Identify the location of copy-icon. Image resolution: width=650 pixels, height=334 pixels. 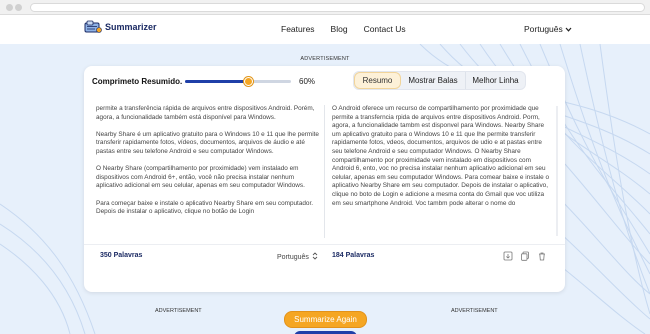
(524, 255).